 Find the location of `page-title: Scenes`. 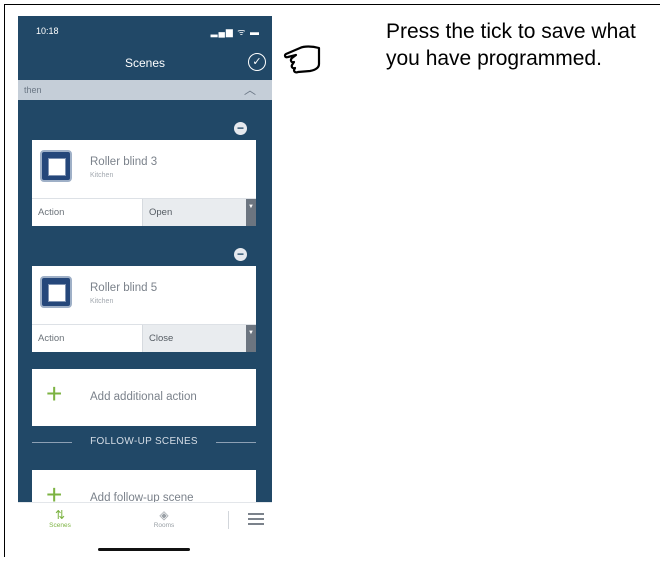

page-title: Scenes is located at coordinates (145, 63).